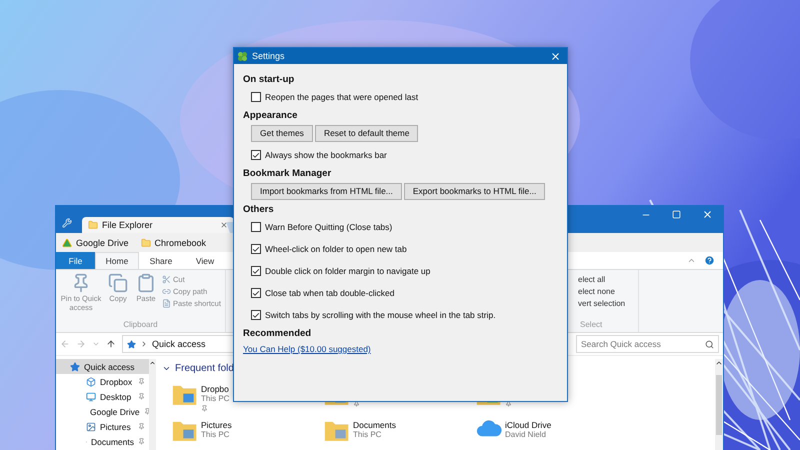 The height and width of the screenshot is (450, 800). What do you see at coordinates (328, 227) in the screenshot?
I see `checkbox-label: Warn Before Quitting (Close tabs)` at bounding box center [328, 227].